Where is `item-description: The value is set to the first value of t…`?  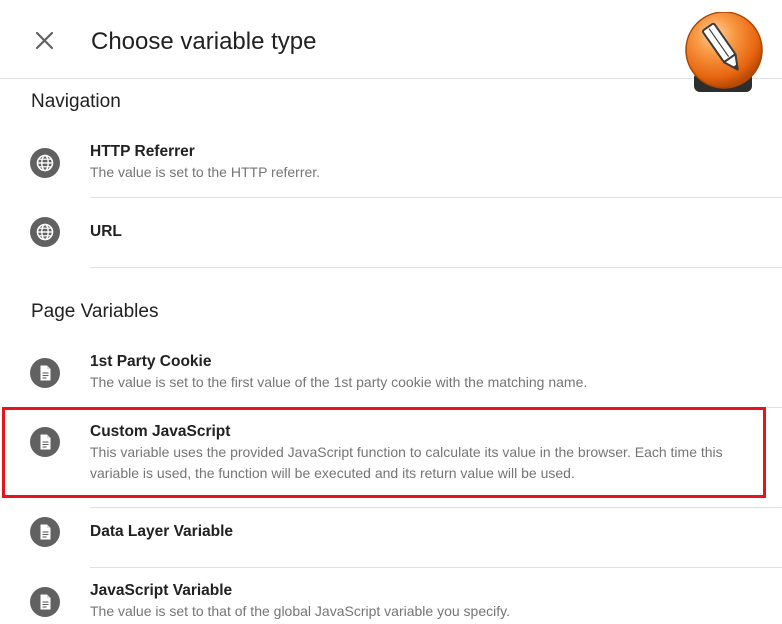
item-description: The value is set to the first value of t… is located at coordinates (339, 382).